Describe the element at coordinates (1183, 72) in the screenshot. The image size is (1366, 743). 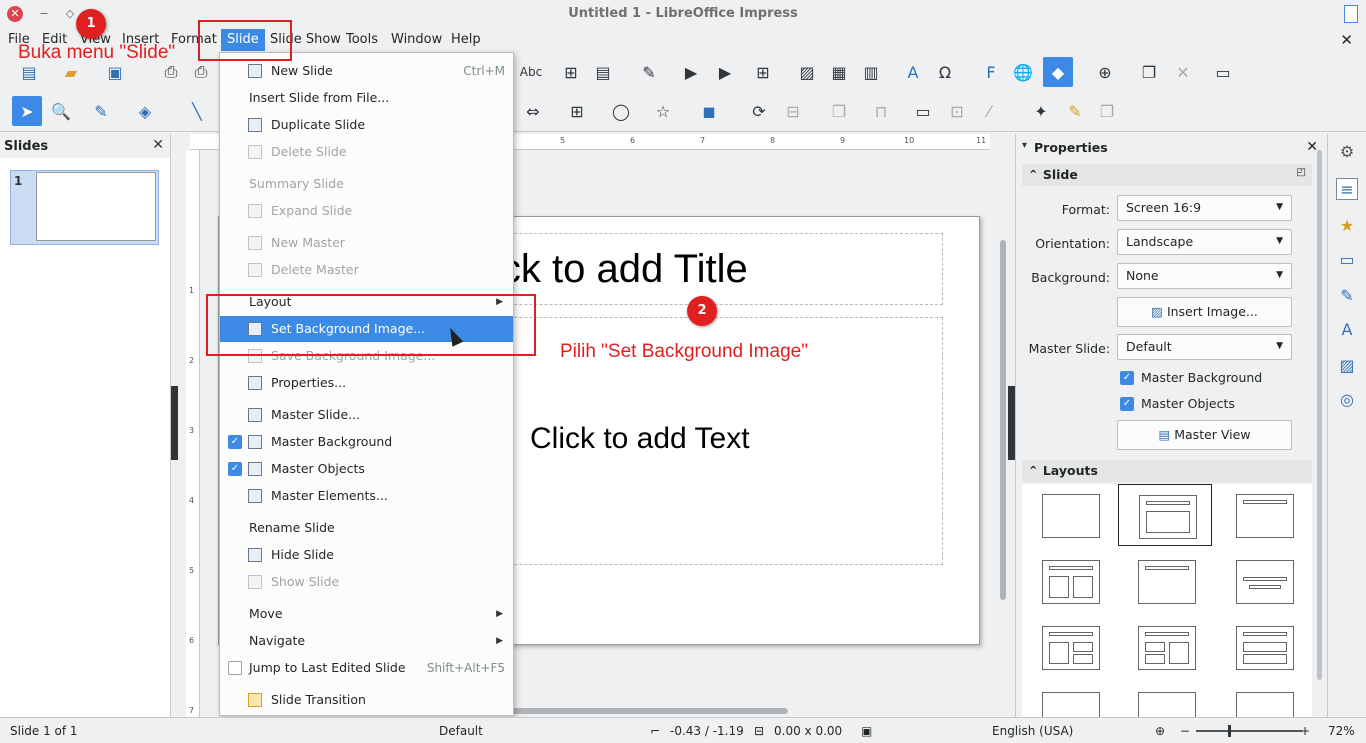
I see `delete-slide-toolbar-icon: ✕` at that location.